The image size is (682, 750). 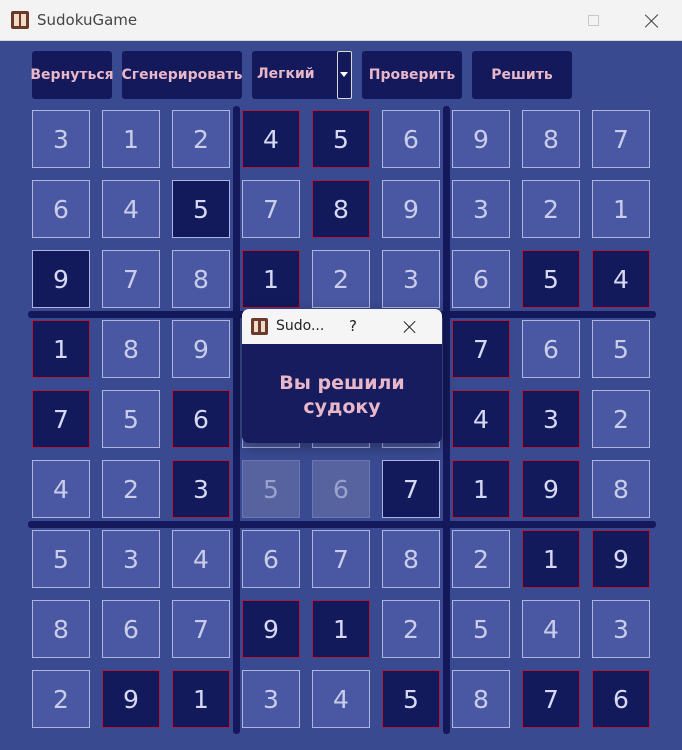 What do you see at coordinates (342, 395) in the screenshot?
I see `dialog-message: Вы решили судоку` at bounding box center [342, 395].